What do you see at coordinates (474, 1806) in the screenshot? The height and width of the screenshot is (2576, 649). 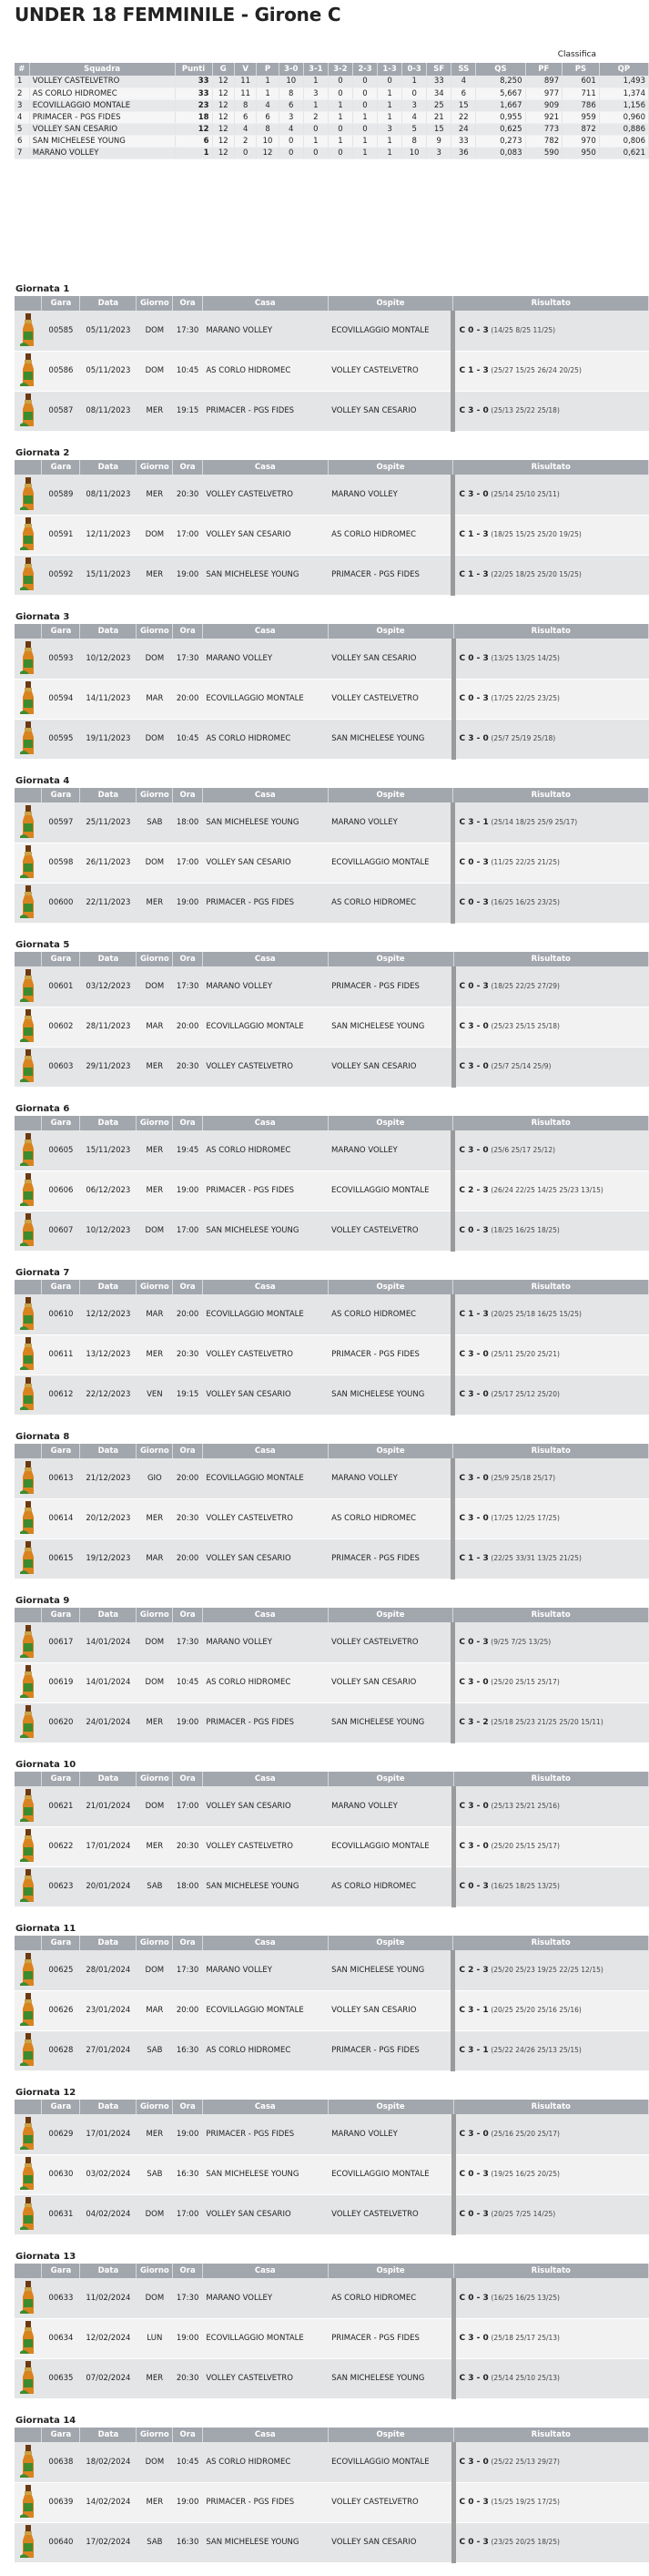 I see `result-score: C 3 - 0` at bounding box center [474, 1806].